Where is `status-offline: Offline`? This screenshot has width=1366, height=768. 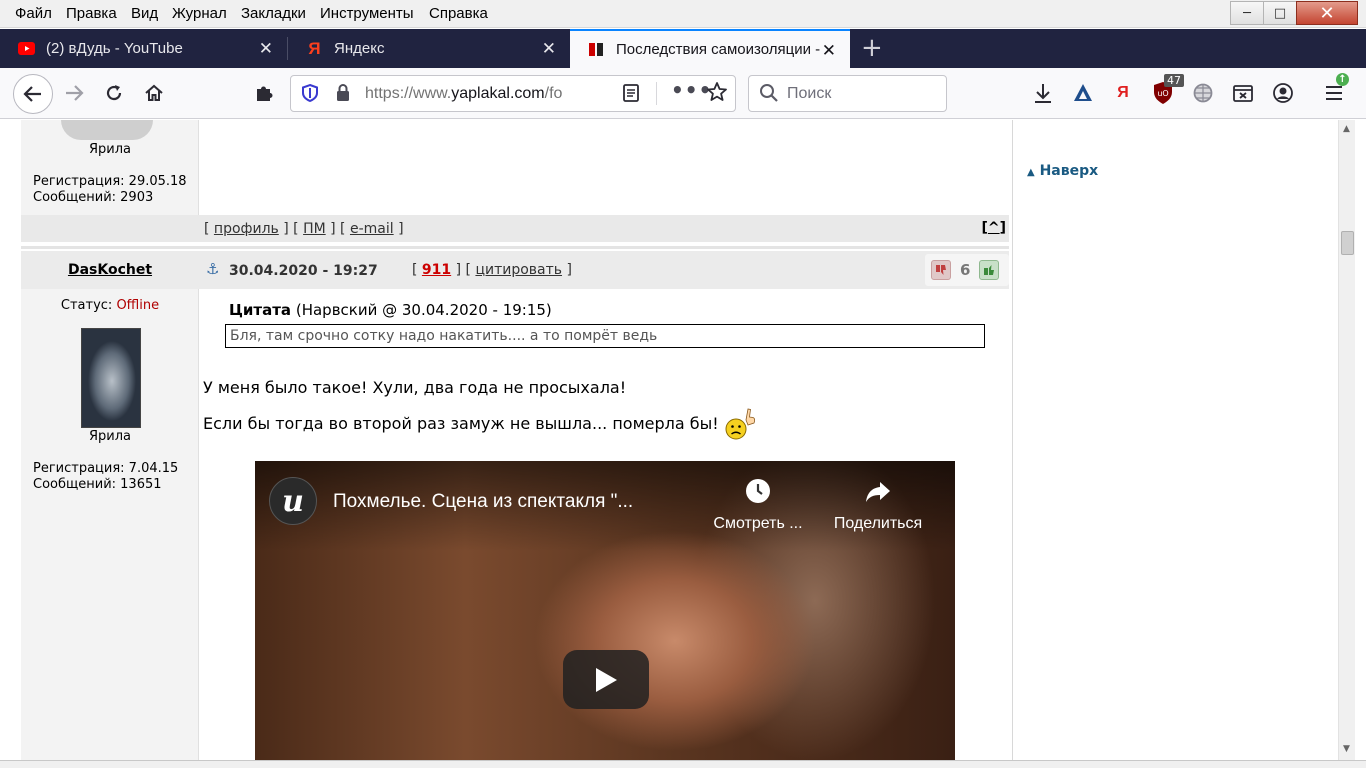 status-offline: Offline is located at coordinates (138, 305).